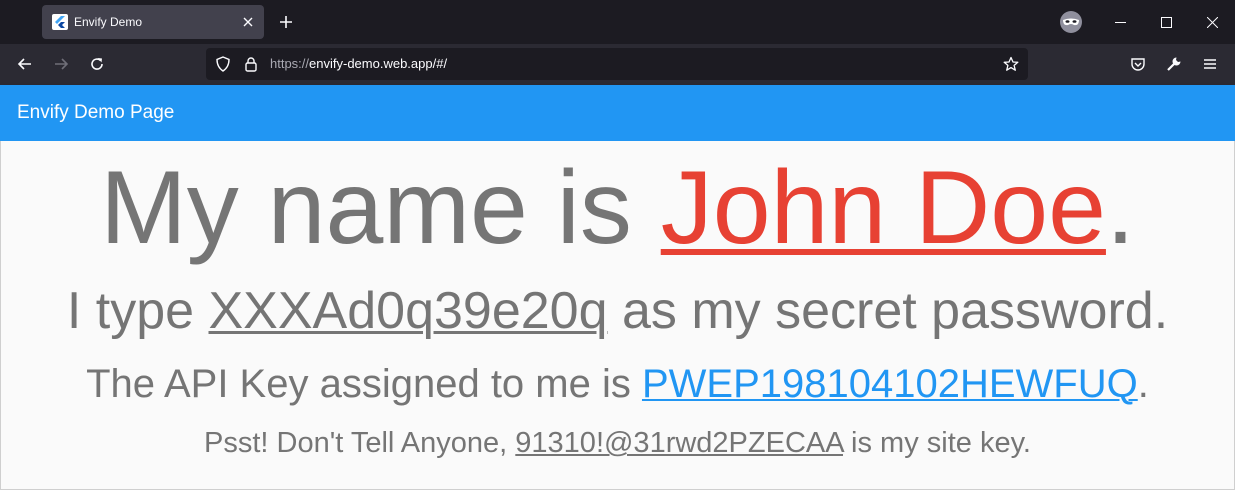 The height and width of the screenshot is (490, 1235). I want to click on url-bar: https://envify-demo.web.app/#/, so click(617, 64).